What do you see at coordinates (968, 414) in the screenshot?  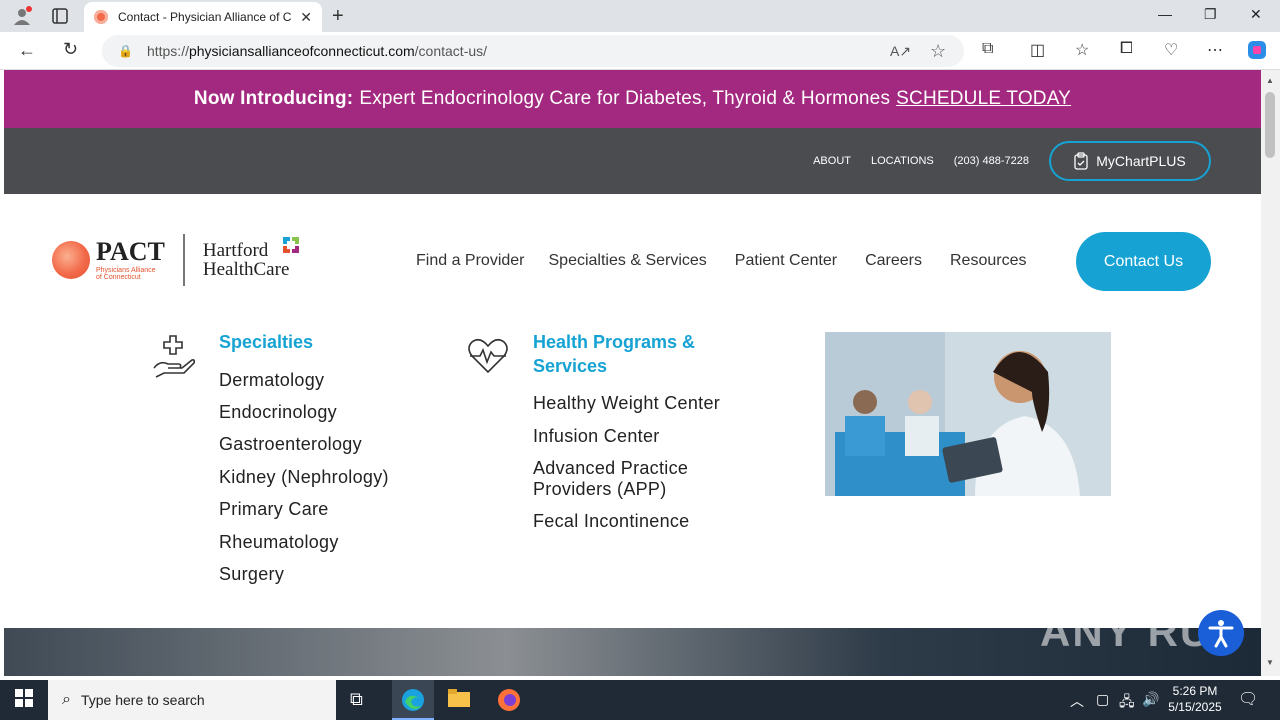 I see `doctor-photo` at bounding box center [968, 414].